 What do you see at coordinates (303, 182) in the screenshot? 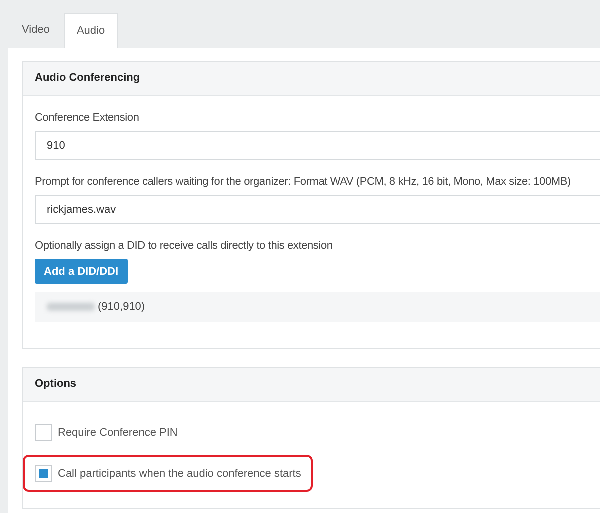
I see `field-label: Prompt for conference callers waiting for the organizer: Format WAV (PCM, 8 kHz, 16 bit, Mono, Max size: 100MB)` at bounding box center [303, 182].